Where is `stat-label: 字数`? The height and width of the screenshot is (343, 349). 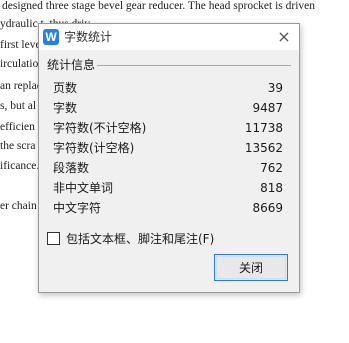
stat-label: 字数 is located at coordinates (65, 108).